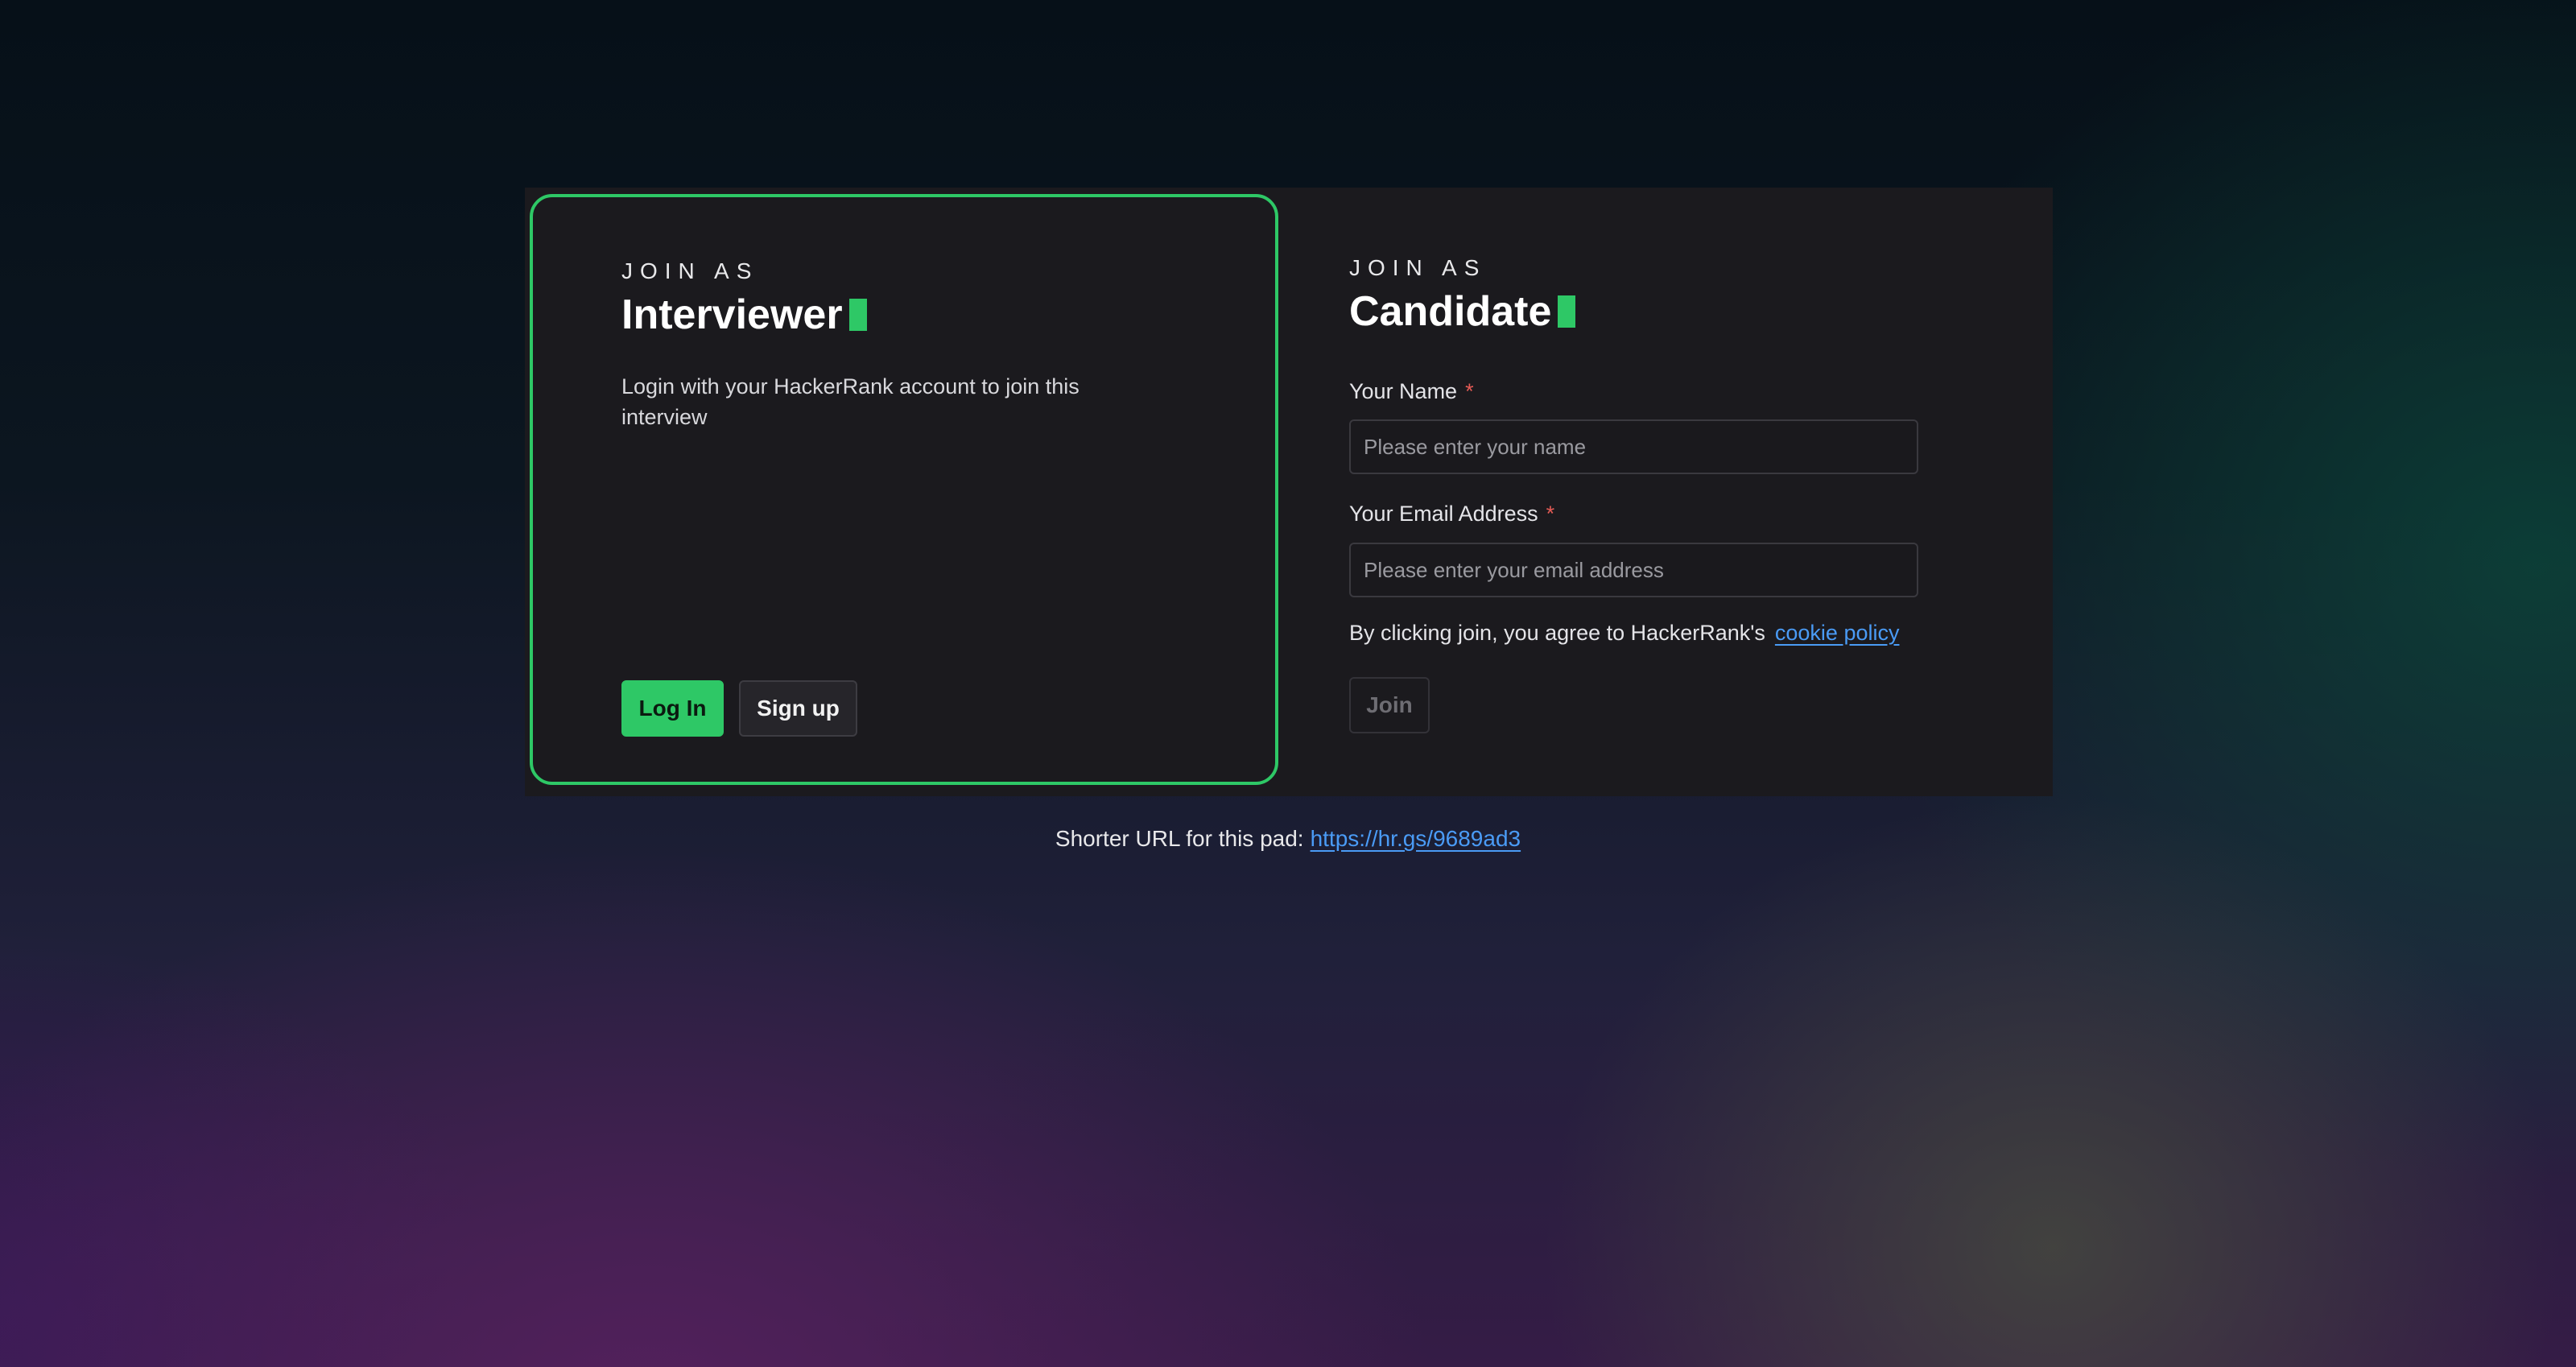 Image resolution: width=2576 pixels, height=1367 pixels. Describe the element at coordinates (798, 708) in the screenshot. I see `signup-button: Sign up` at that location.